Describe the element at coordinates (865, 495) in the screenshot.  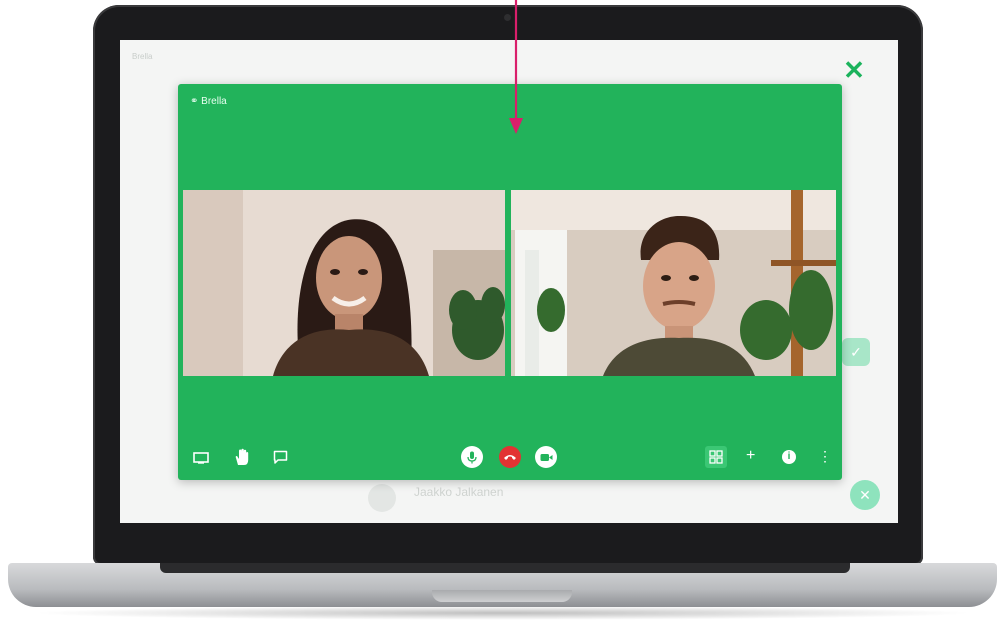
I see `close-fab-button: ✕` at that location.